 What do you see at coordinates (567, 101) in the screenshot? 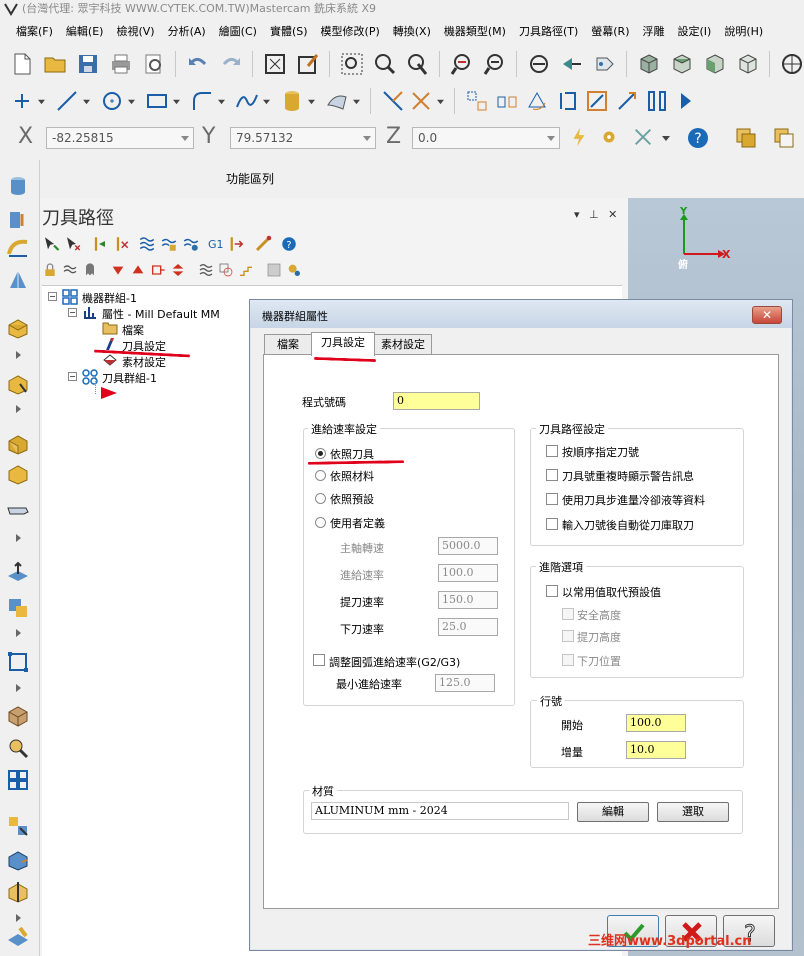
I see `xform-offset-icon` at bounding box center [567, 101].